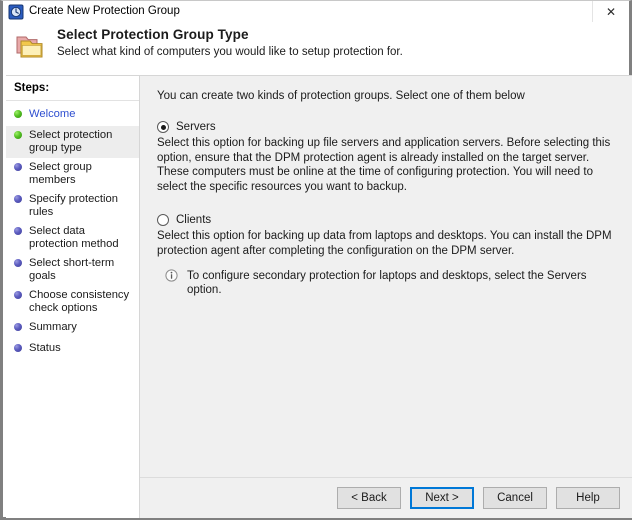  I want to click on sidebar-item-choose-consistency-check-options: Choose consistency check options, so click(72, 302).